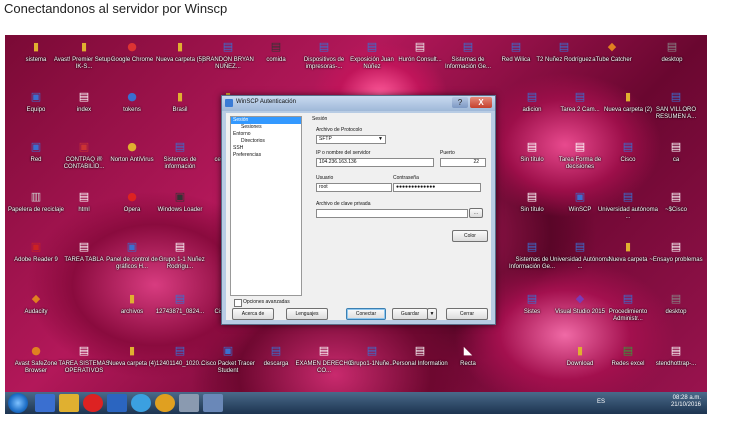  What do you see at coordinates (463, 162) in the screenshot?
I see `port-input: 22` at bounding box center [463, 162].